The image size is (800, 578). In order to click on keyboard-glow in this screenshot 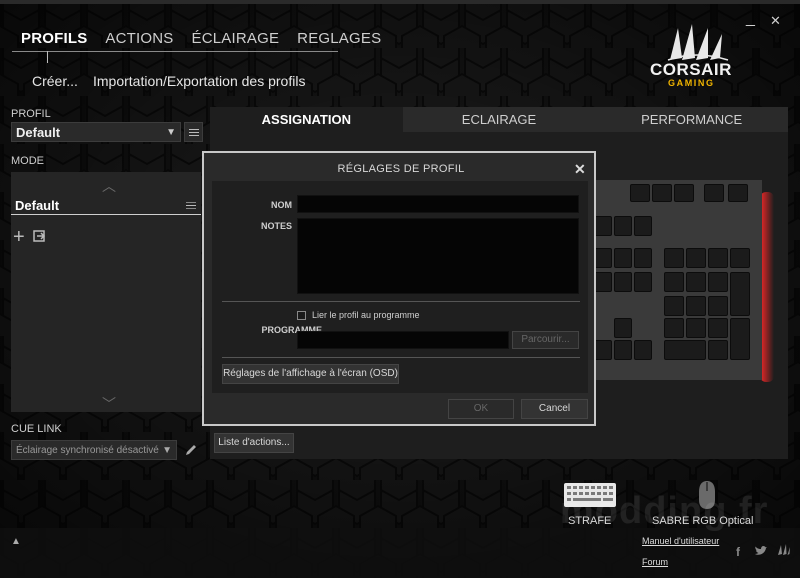, I will do `click(767, 287)`.